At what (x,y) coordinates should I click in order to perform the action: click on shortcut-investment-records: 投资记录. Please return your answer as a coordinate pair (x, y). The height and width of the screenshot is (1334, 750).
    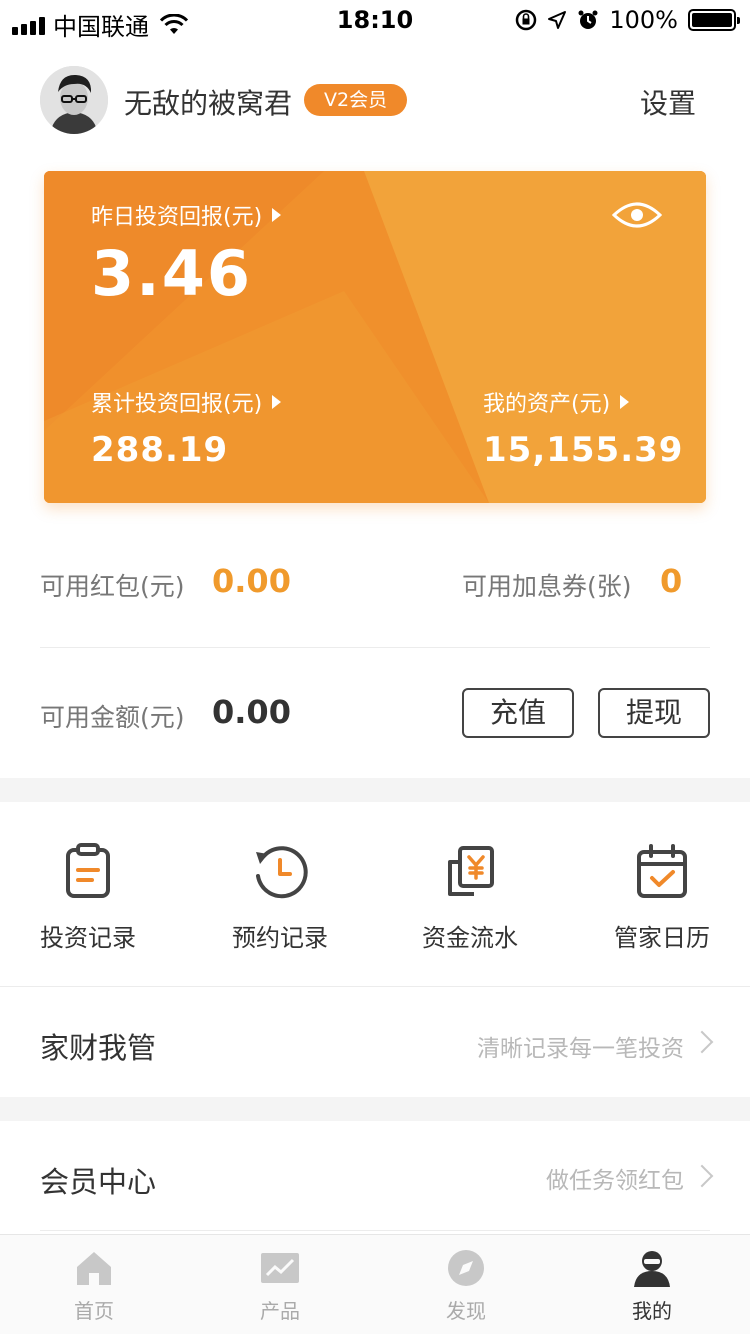
    Looking at the image, I should click on (91, 897).